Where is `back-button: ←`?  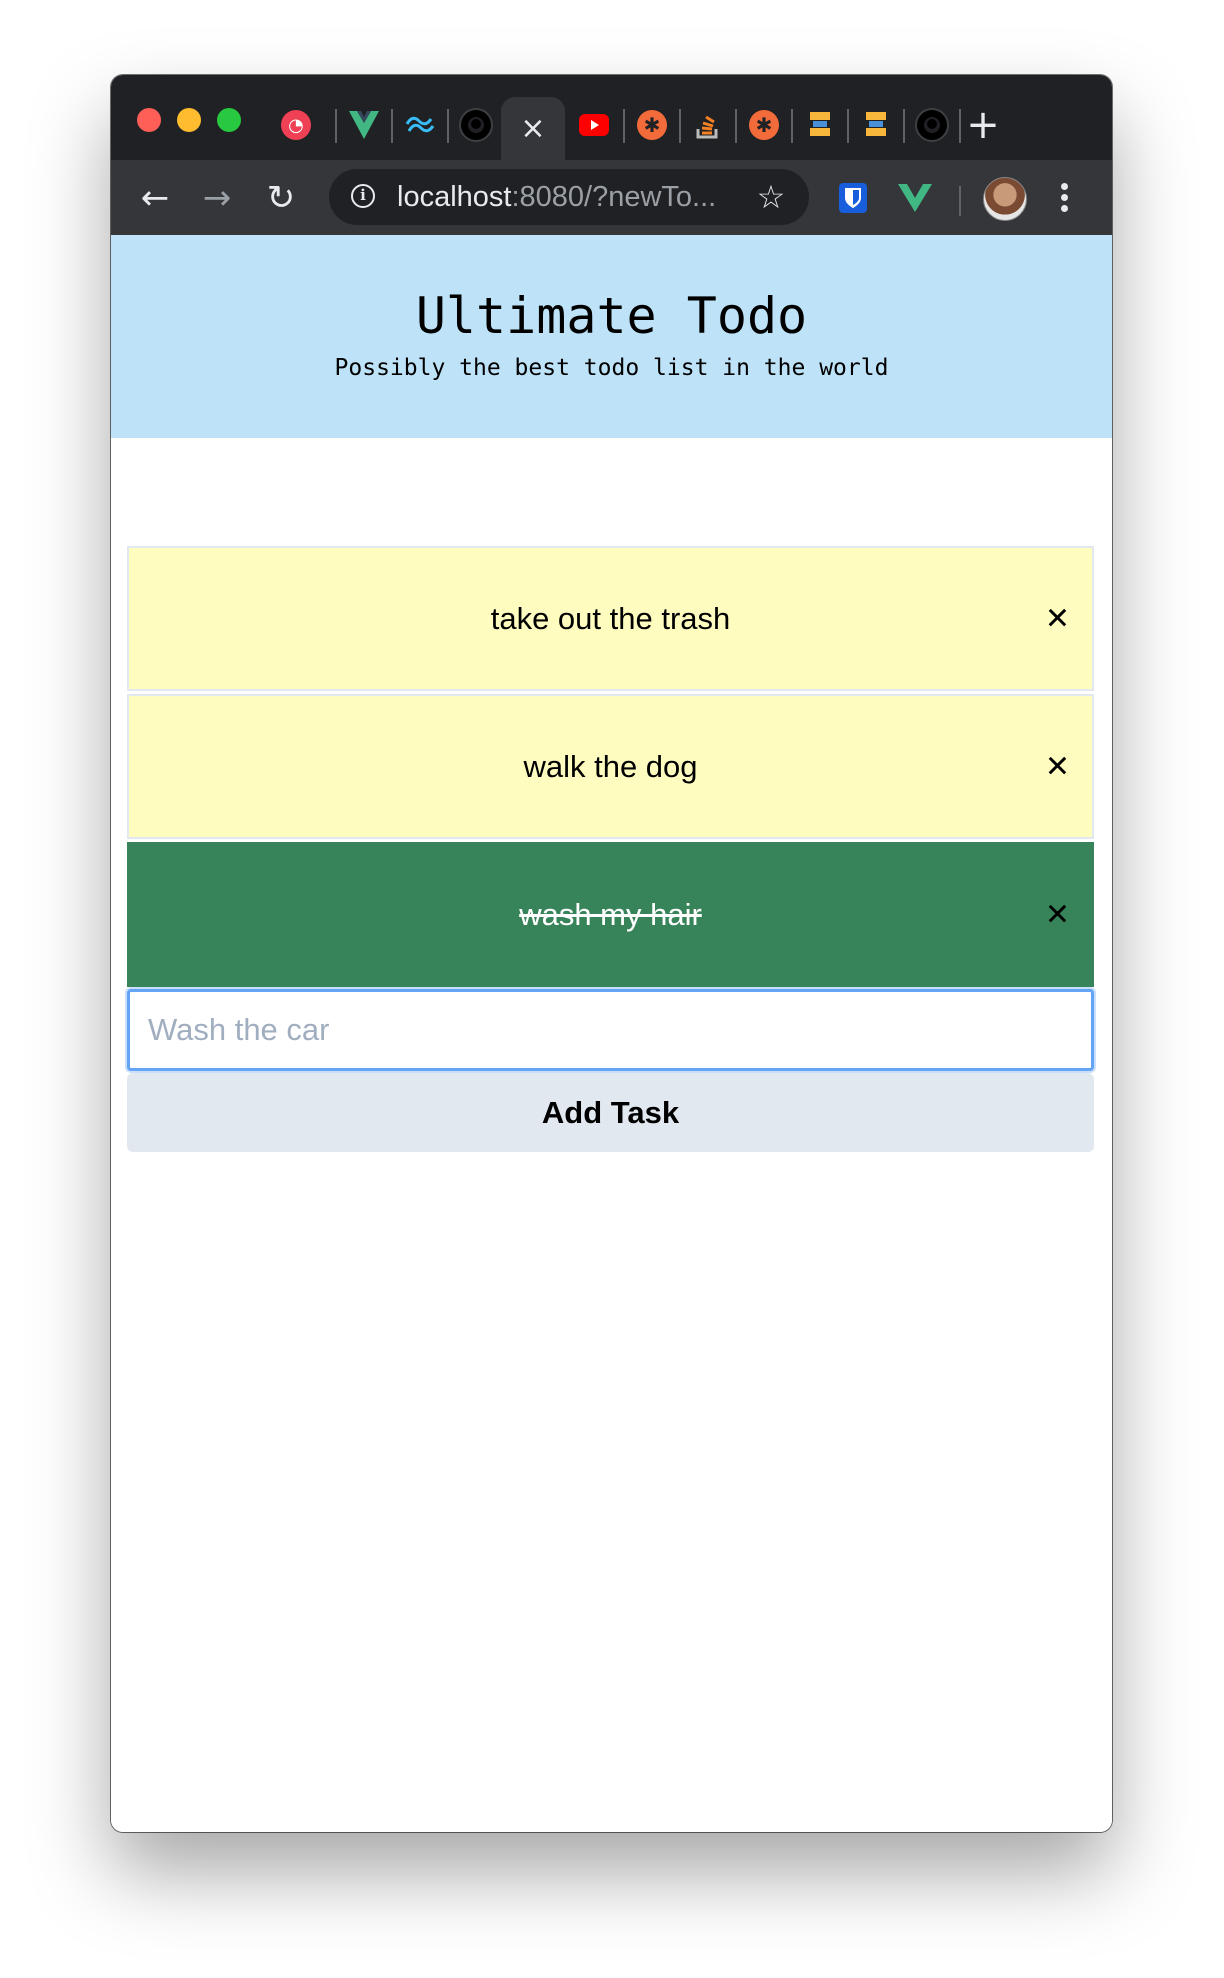
back-button: ← is located at coordinates (155, 198).